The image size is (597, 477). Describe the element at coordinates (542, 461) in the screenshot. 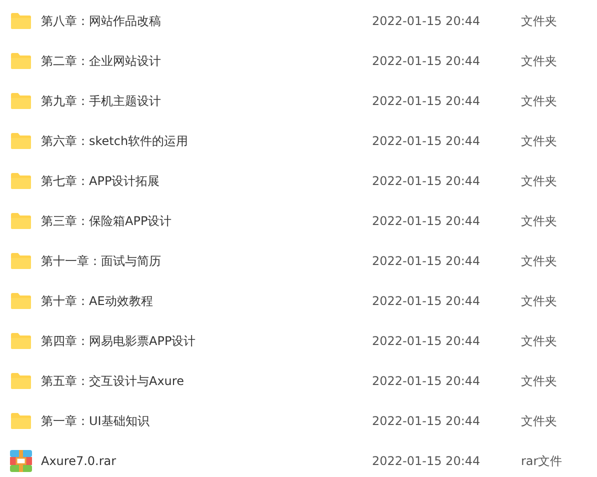

I see `file-type: rar文件` at that location.